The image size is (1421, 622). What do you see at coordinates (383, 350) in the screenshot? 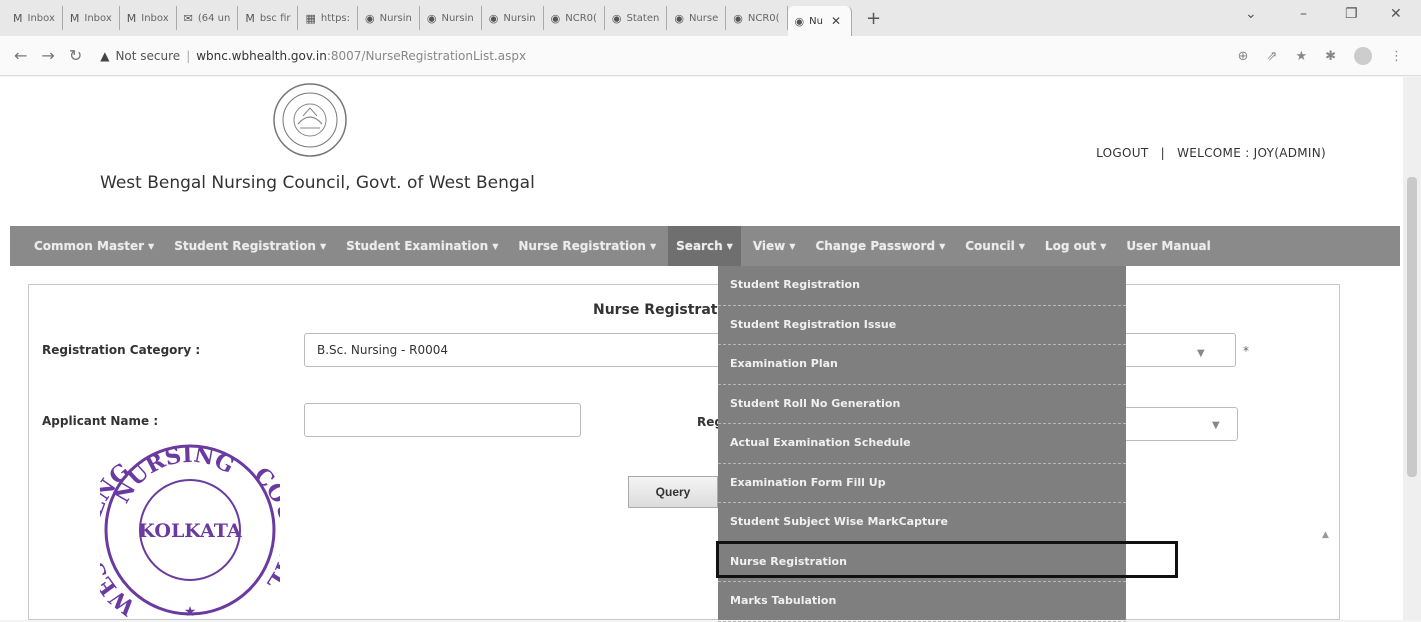
I see `registration-category-value: B.Sc. Nursing - R0004` at bounding box center [383, 350].